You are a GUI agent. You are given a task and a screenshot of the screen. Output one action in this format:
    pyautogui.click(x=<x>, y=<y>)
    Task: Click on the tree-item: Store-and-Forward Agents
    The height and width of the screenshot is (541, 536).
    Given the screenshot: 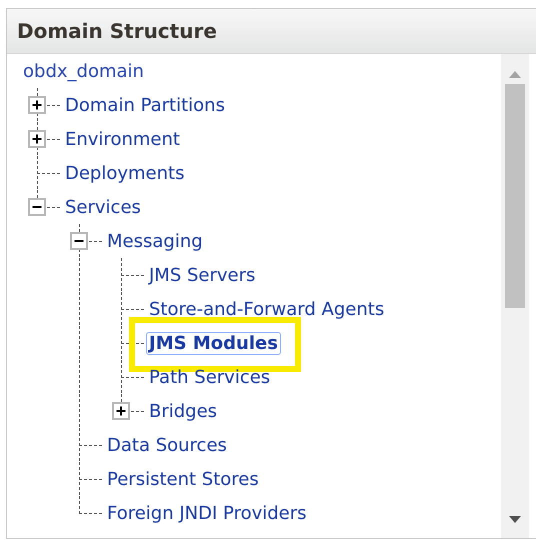 What is the action you would take?
    pyautogui.click(x=267, y=309)
    